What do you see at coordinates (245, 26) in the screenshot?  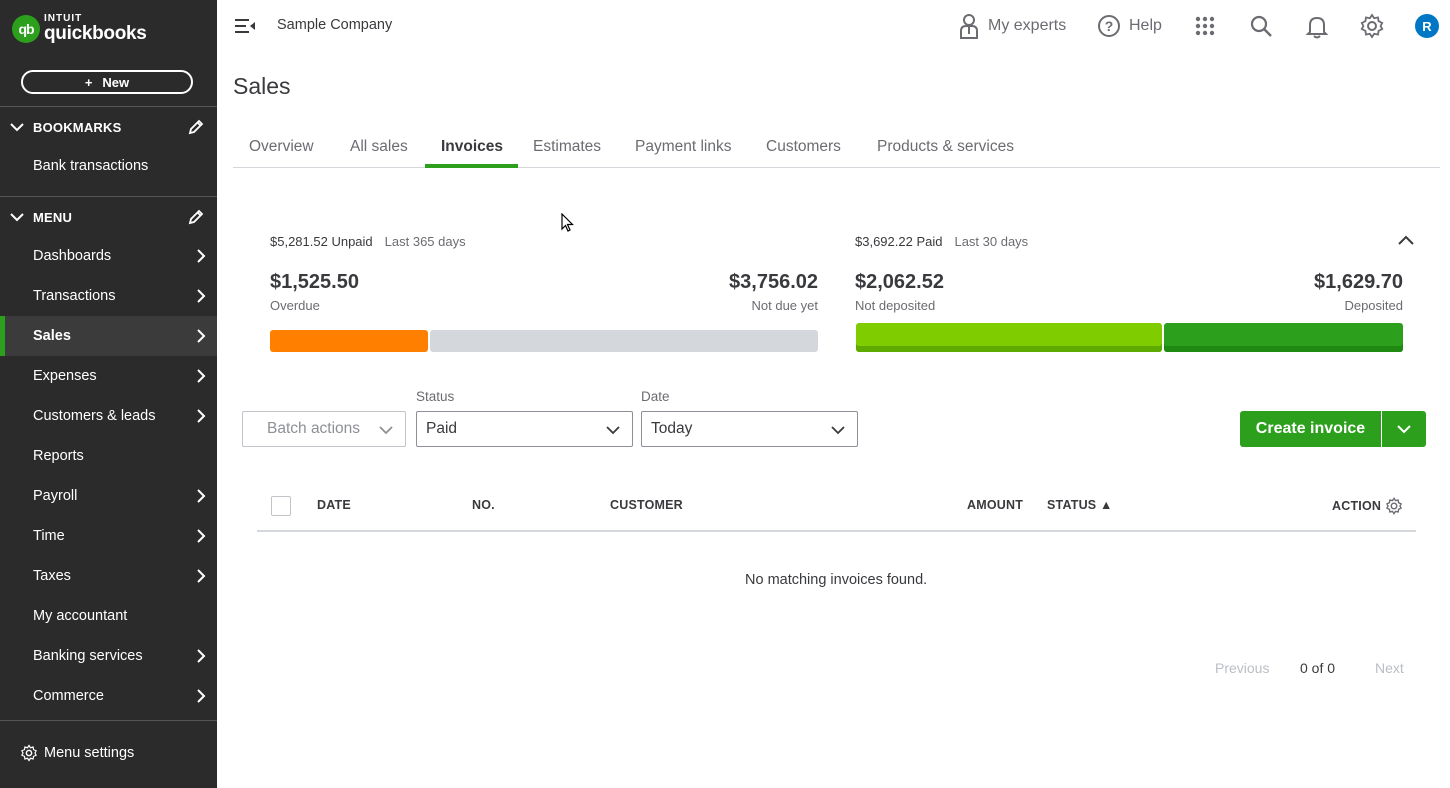 I see `collapse-menu-icon` at bounding box center [245, 26].